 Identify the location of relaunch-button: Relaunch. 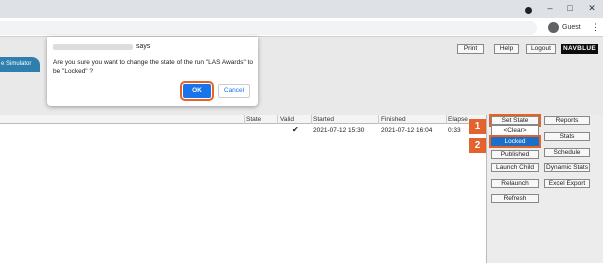
(515, 183).